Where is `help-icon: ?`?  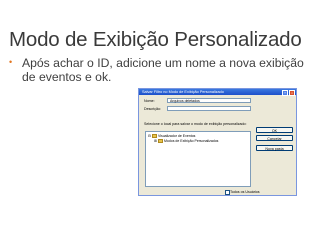
help-icon: ? is located at coordinates (285, 93).